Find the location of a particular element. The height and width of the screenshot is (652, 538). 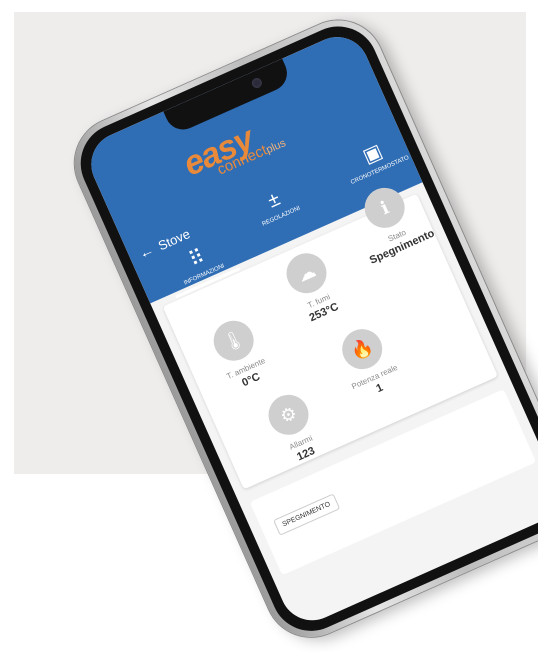

flame-icon: 🔥 is located at coordinates (362, 349).